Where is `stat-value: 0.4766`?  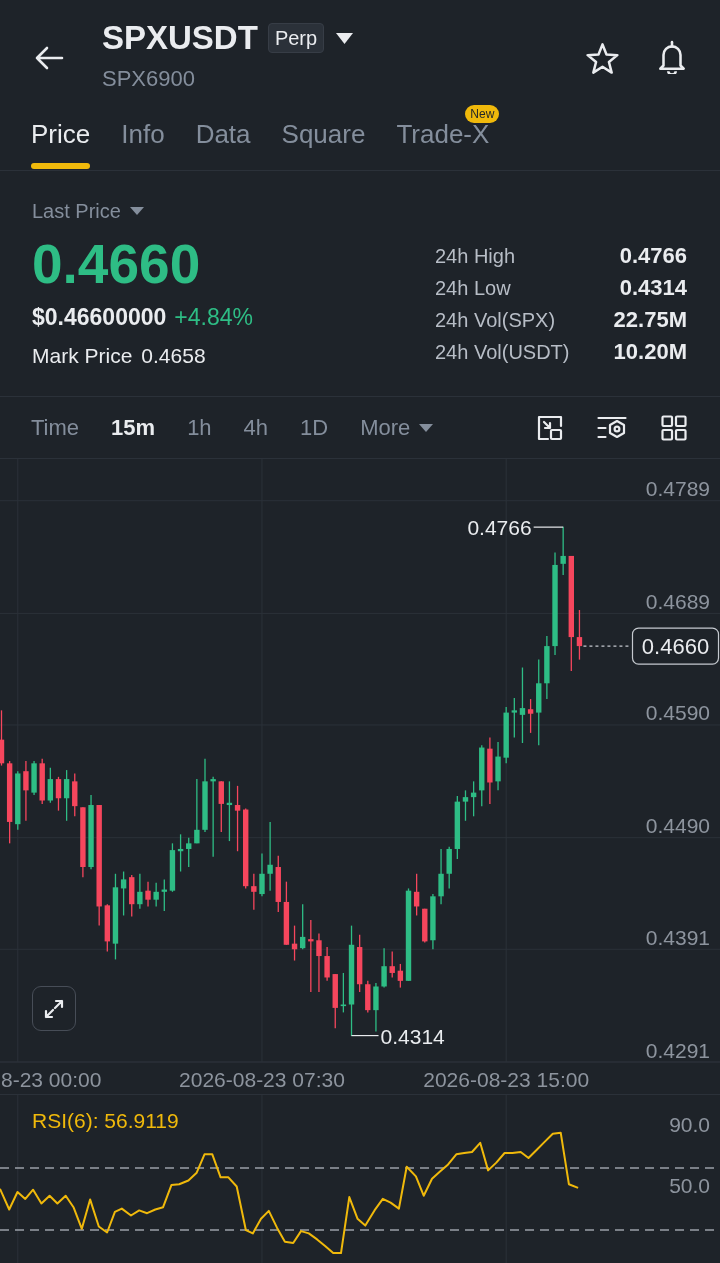
stat-value: 0.4766 is located at coordinates (653, 256).